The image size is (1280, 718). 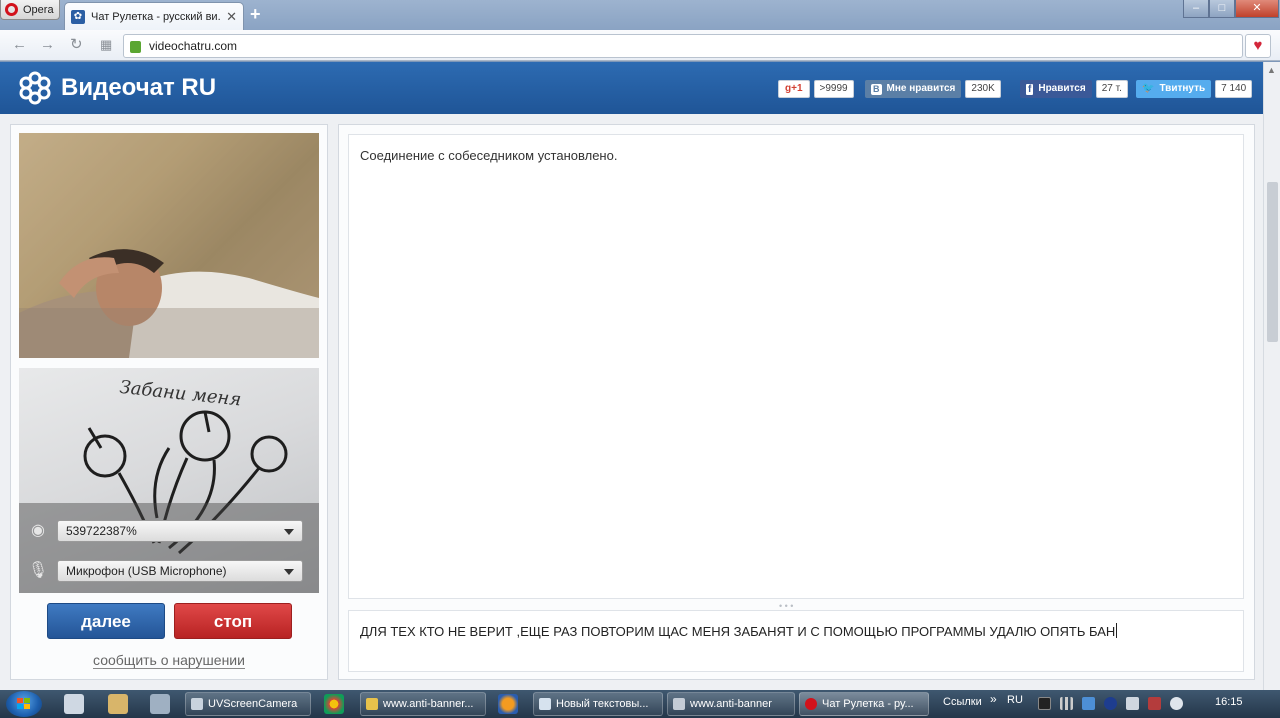 What do you see at coordinates (138, 88) in the screenshot?
I see `site-logo-text: Видеочат RU` at bounding box center [138, 88].